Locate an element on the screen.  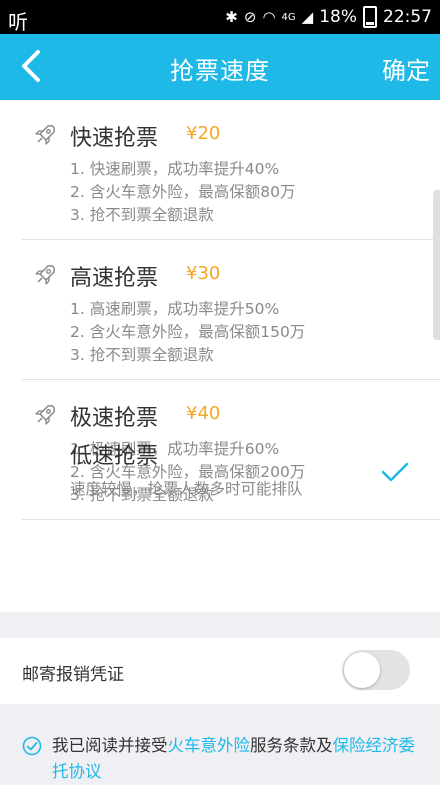
status-icons: ✱ ⊘ ◠ 4G ◢ 18% 22:57 is located at coordinates (328, 17).